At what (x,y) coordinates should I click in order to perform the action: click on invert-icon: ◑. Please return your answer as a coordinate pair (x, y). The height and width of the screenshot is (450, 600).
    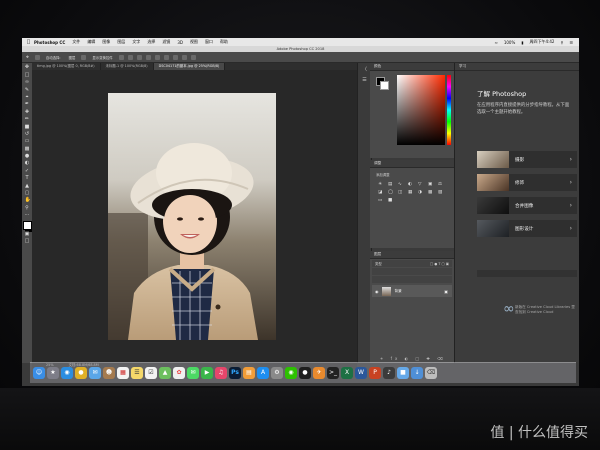
    Looking at the image, I should click on (421, 192).